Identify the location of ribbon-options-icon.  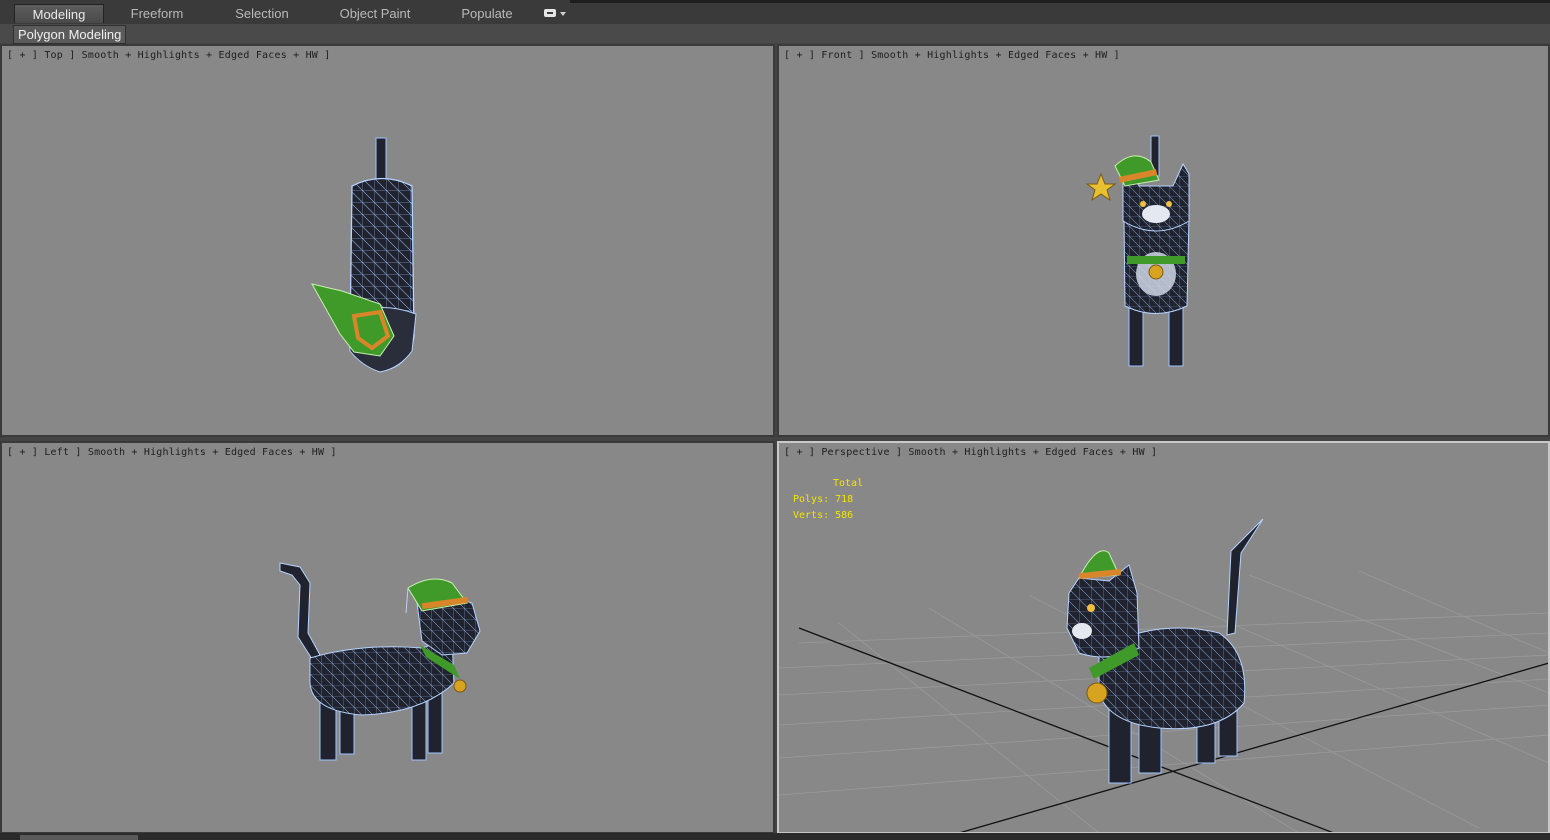
(555, 13).